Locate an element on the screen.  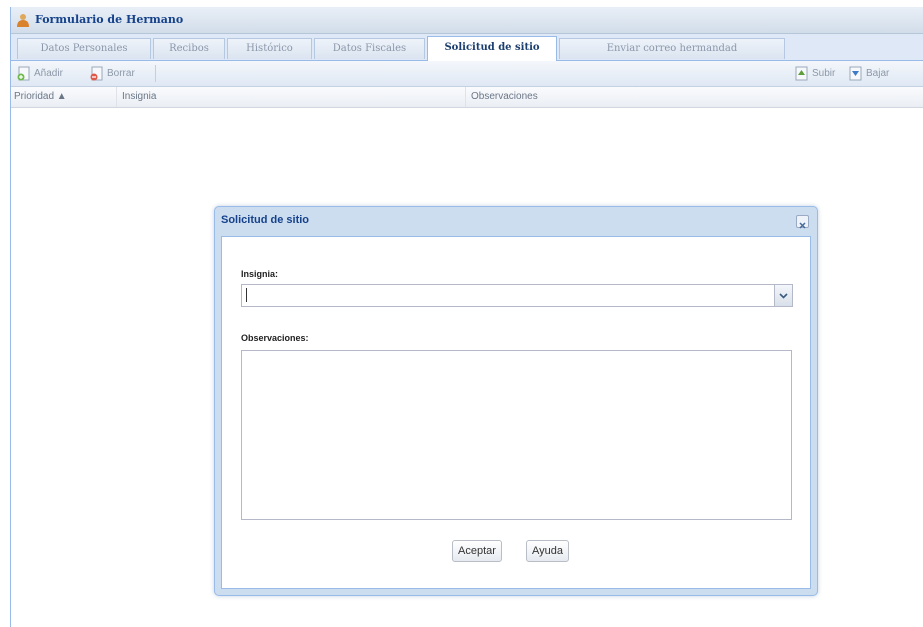
window-title: Formulario de Hermano is located at coordinates (109, 19).